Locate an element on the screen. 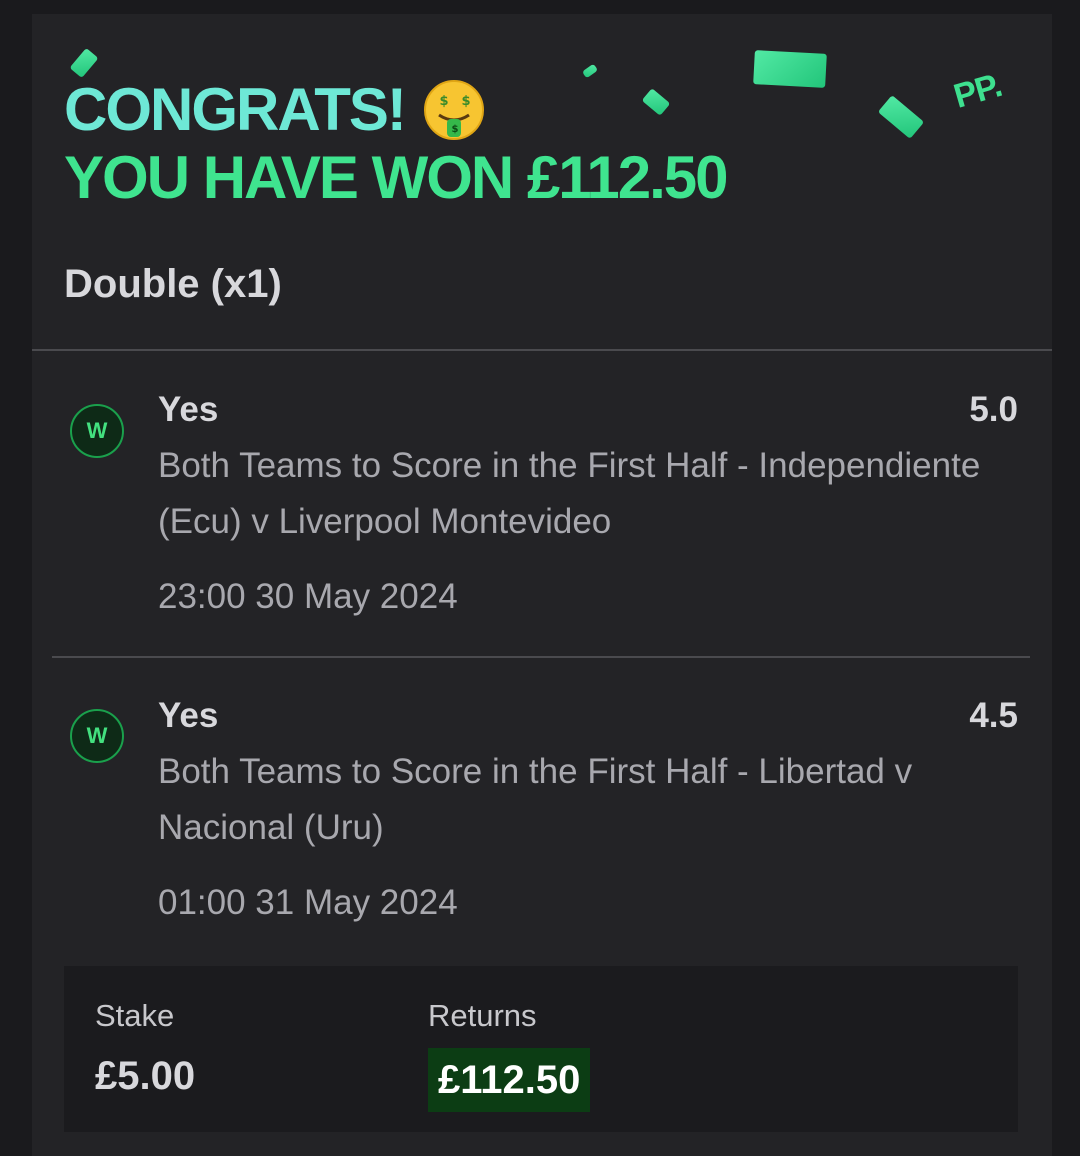 Image resolution: width=1080 pixels, height=1156 pixels. selection-odds: 4.5 is located at coordinates (993, 715).